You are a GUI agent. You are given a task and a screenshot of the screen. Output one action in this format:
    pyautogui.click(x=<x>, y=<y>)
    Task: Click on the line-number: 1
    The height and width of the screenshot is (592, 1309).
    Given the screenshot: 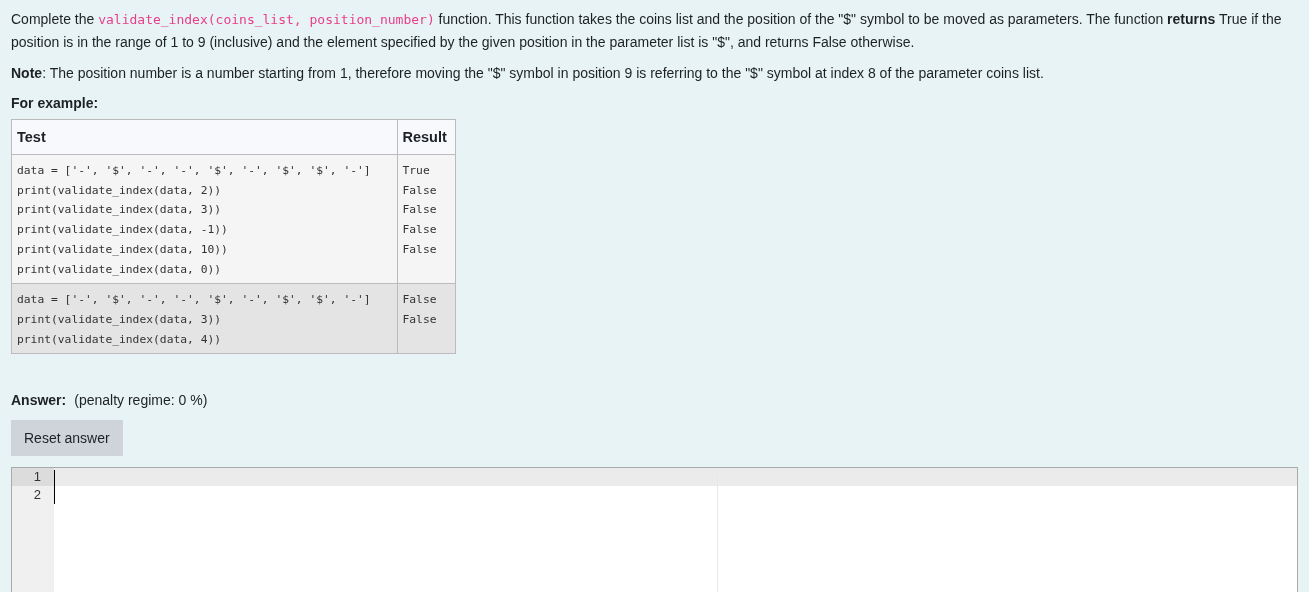 What is the action you would take?
    pyautogui.click(x=33, y=477)
    